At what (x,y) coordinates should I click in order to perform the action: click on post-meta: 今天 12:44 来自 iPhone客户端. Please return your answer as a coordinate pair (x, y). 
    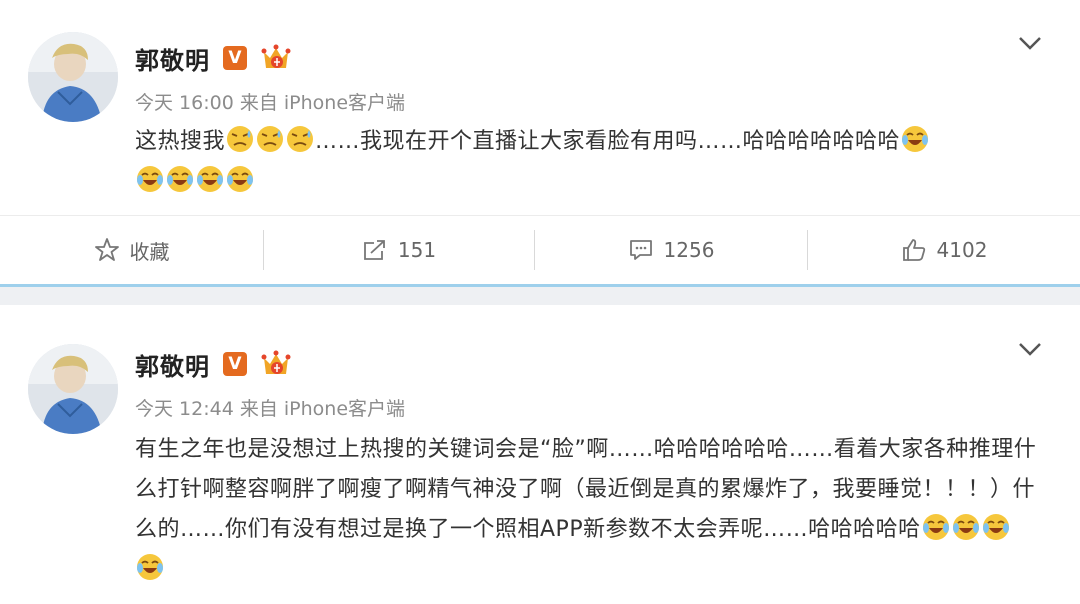
    Looking at the image, I should click on (270, 407).